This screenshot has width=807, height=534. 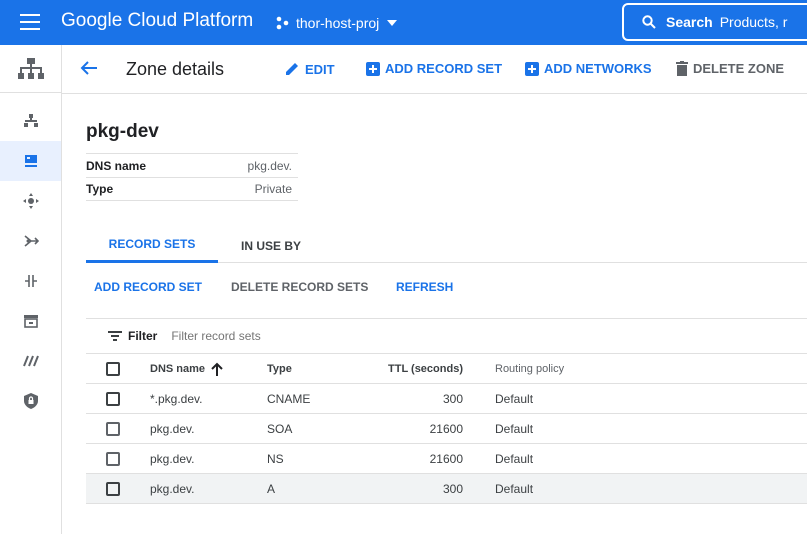 I want to click on project-name: thor-host-proj, so click(x=338, y=23).